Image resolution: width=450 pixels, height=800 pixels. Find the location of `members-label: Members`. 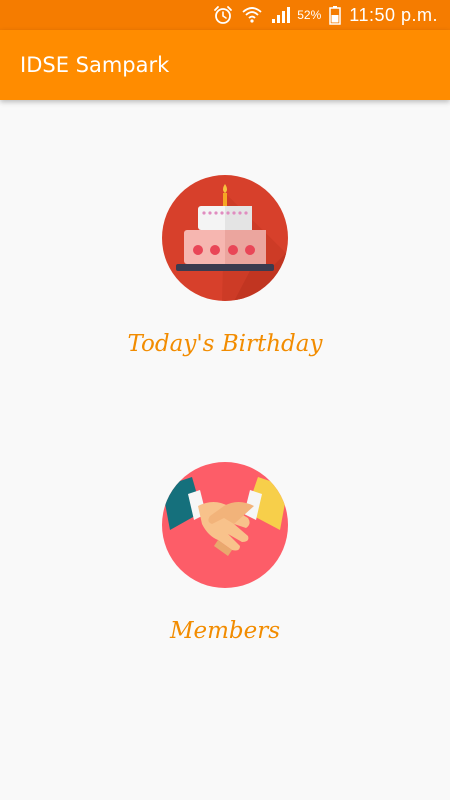

members-label: Members is located at coordinates (225, 631).